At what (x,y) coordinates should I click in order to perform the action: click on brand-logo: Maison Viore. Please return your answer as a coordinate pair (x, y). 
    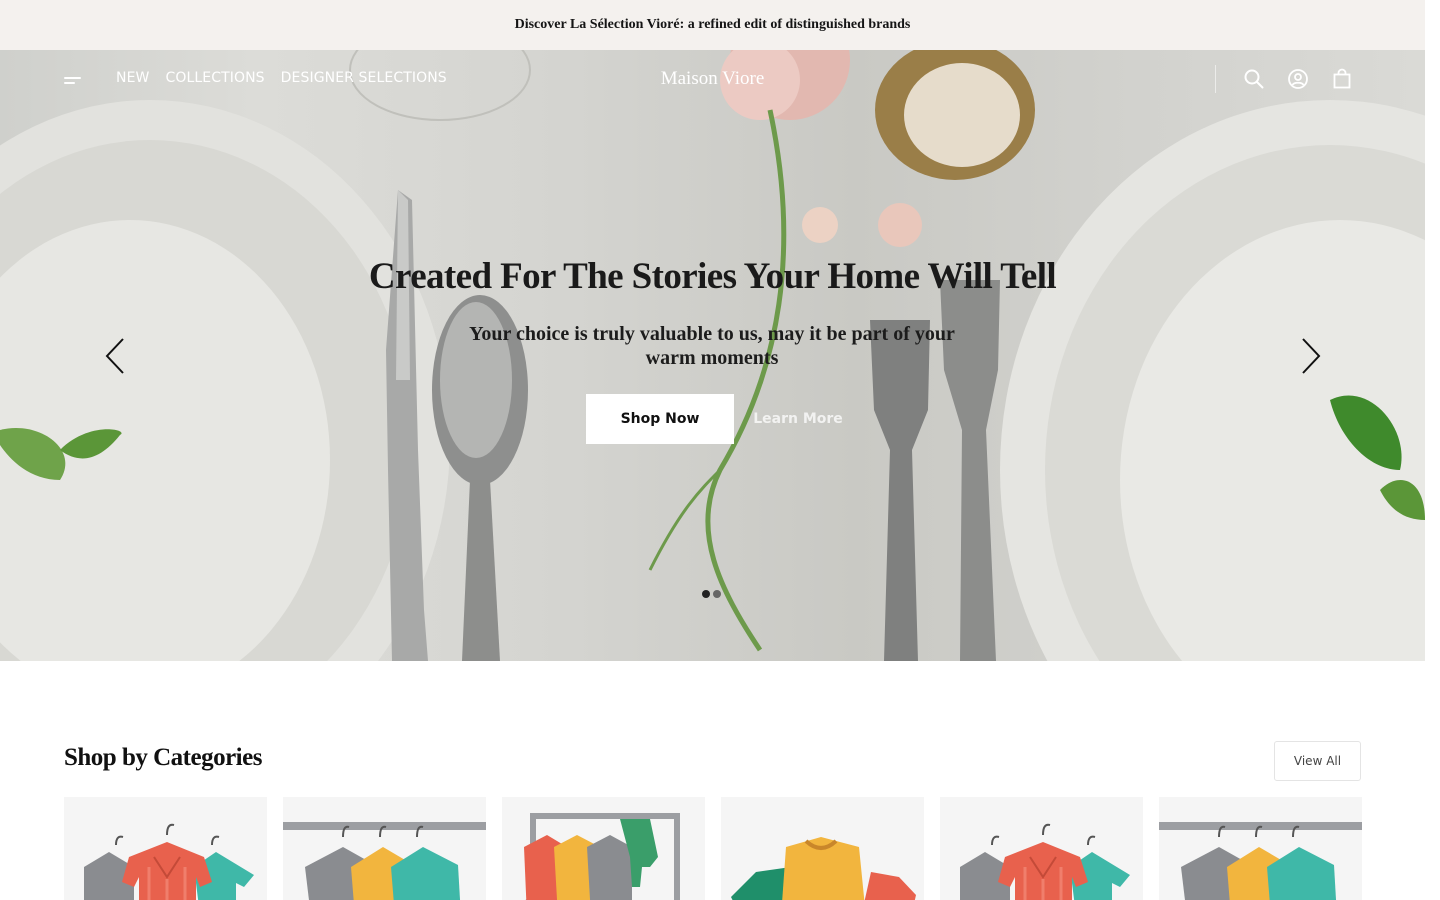
    Looking at the image, I should click on (712, 79).